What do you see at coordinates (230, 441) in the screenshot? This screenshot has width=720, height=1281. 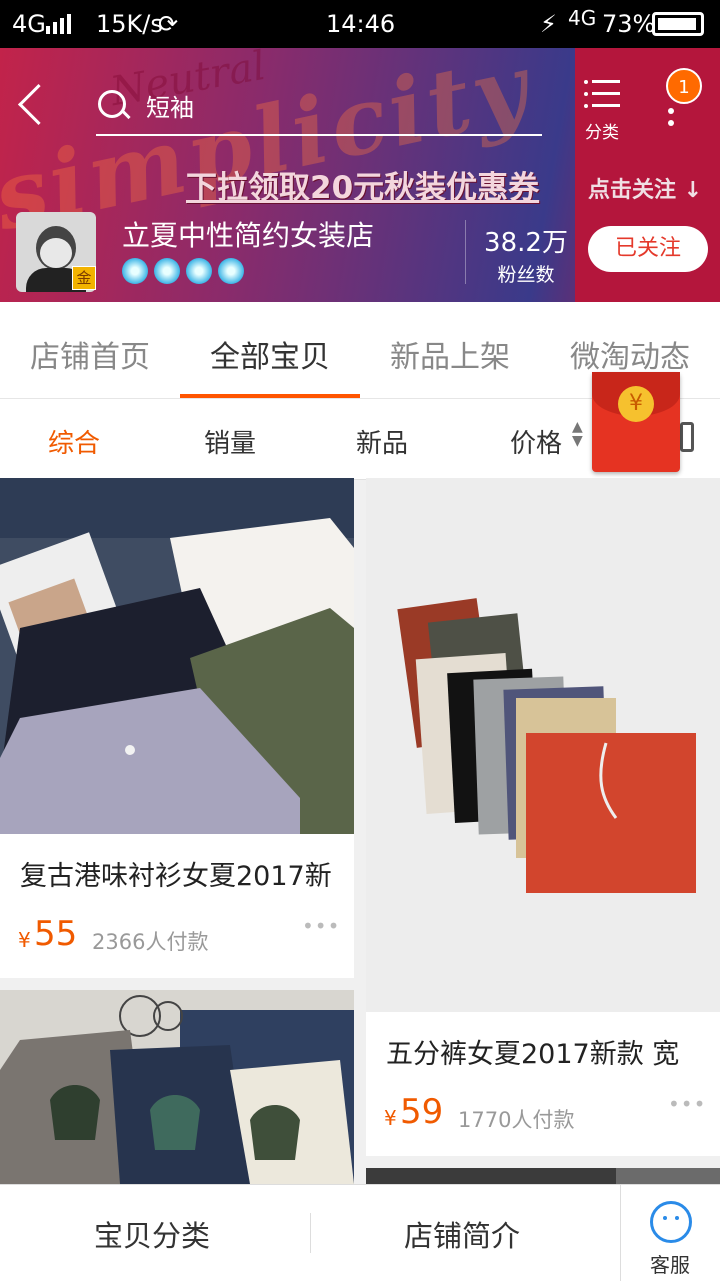 I see `sort-sales: 销量` at bounding box center [230, 441].